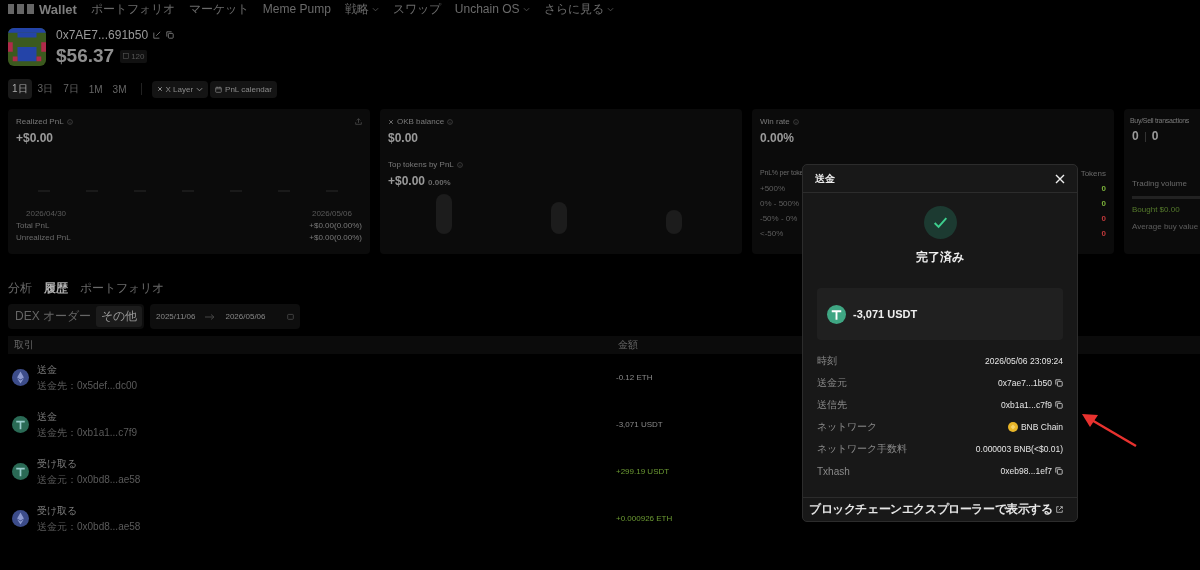  Describe the element at coordinates (119, 89) in the screenshot. I see `period-tab: 3M` at that location.